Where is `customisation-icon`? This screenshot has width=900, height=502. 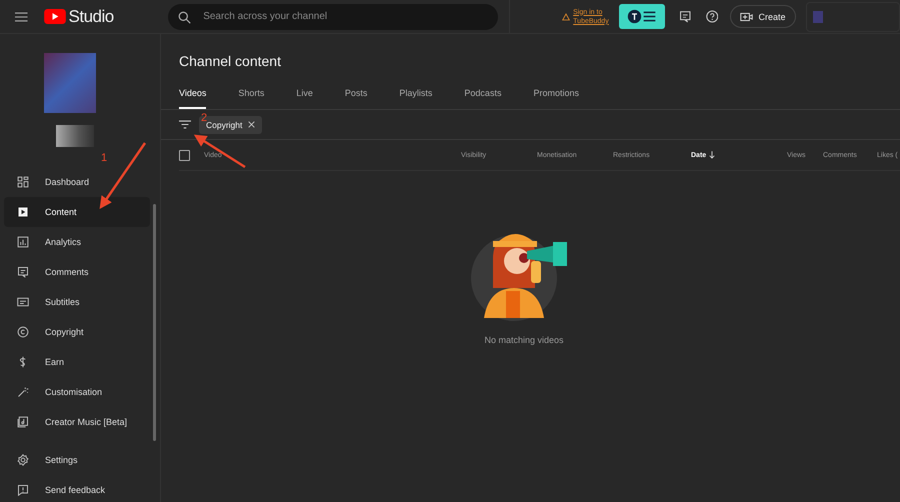 customisation-icon is located at coordinates (23, 392).